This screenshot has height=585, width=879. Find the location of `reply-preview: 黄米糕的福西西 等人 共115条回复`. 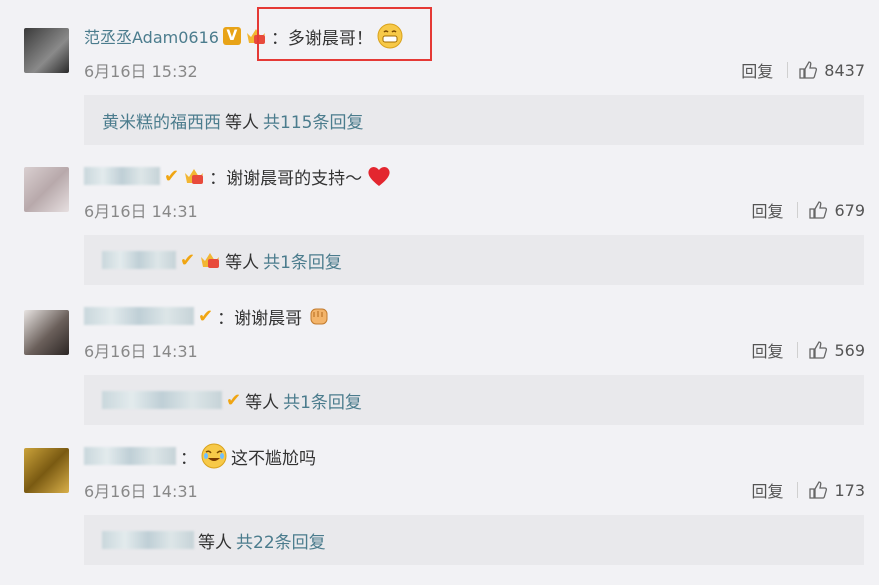

reply-preview: 黄米糕的福西西 等人 共115条回复 is located at coordinates (474, 120).